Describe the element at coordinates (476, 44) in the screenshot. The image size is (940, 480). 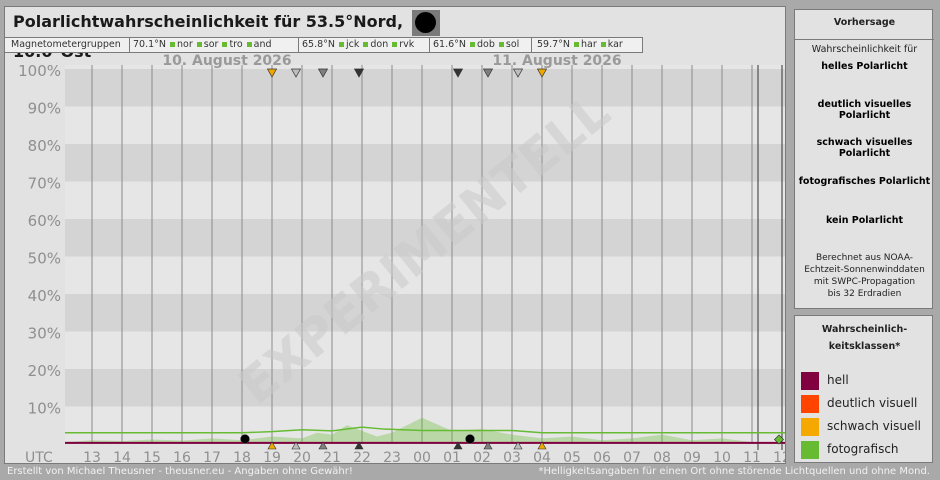
I see `magnetometer-group-3: 61.6°N dob sol` at that location.